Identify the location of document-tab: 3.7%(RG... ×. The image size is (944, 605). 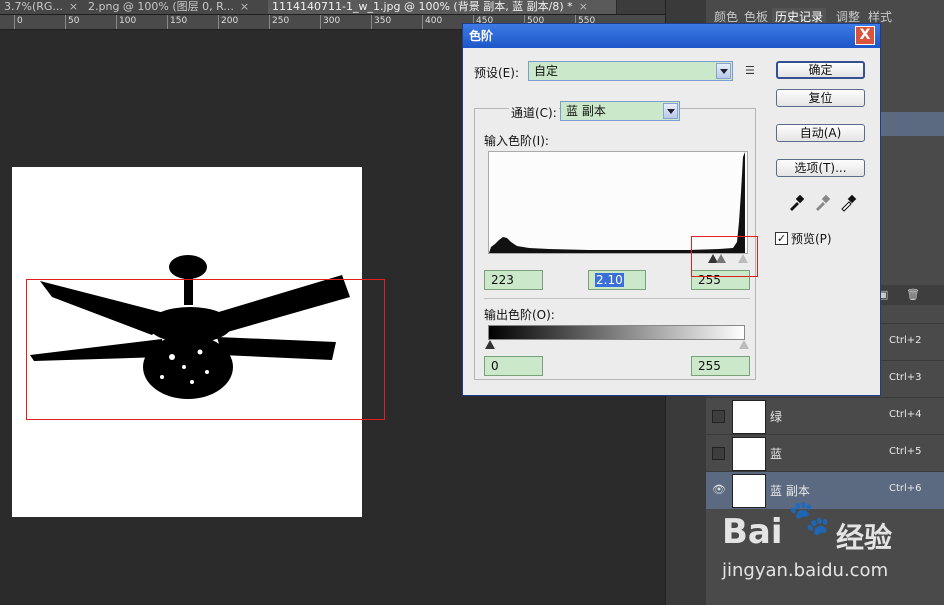
(44, 7).